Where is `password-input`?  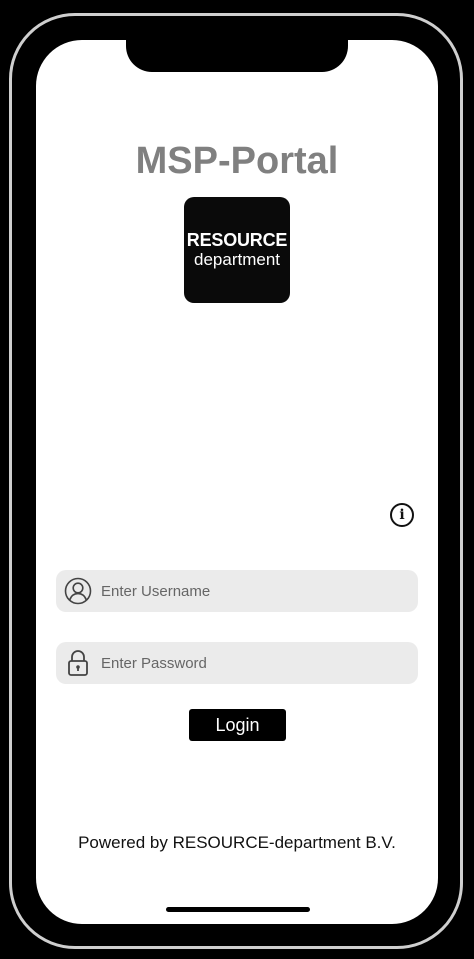
password-input is located at coordinates (259, 663).